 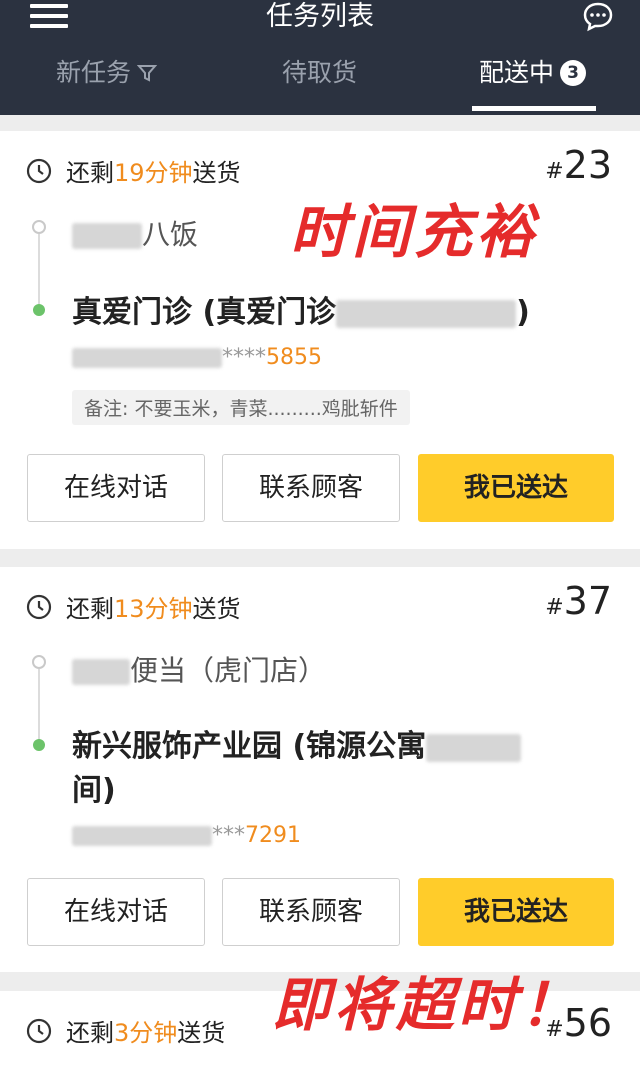 I want to click on chat-bubble-icon, so click(x=598, y=16).